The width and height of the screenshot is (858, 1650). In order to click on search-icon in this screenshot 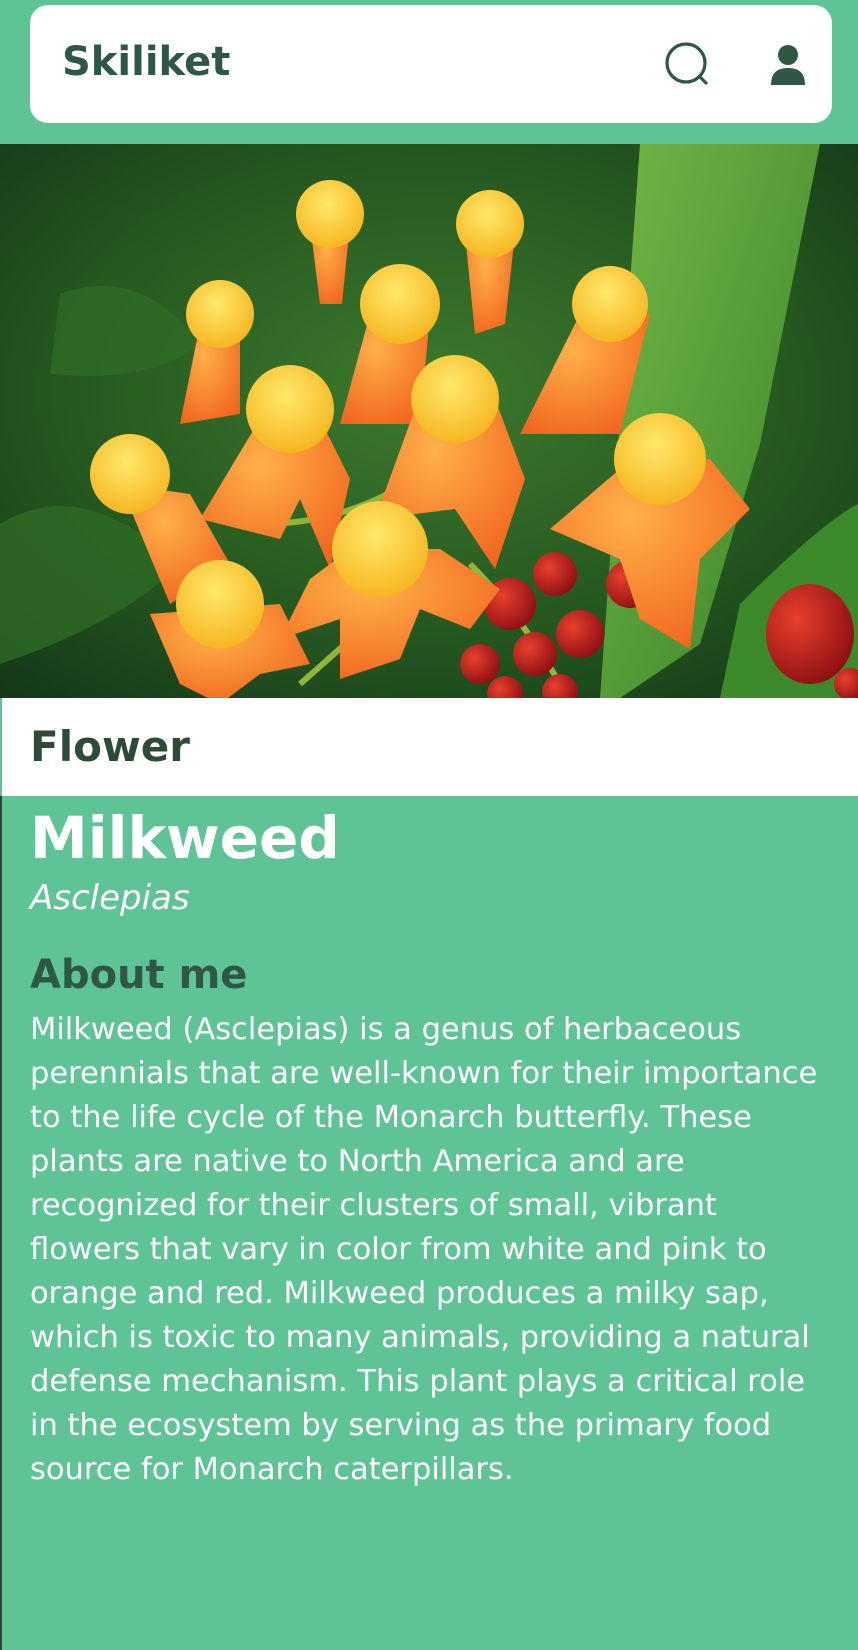, I will do `click(686, 63)`.